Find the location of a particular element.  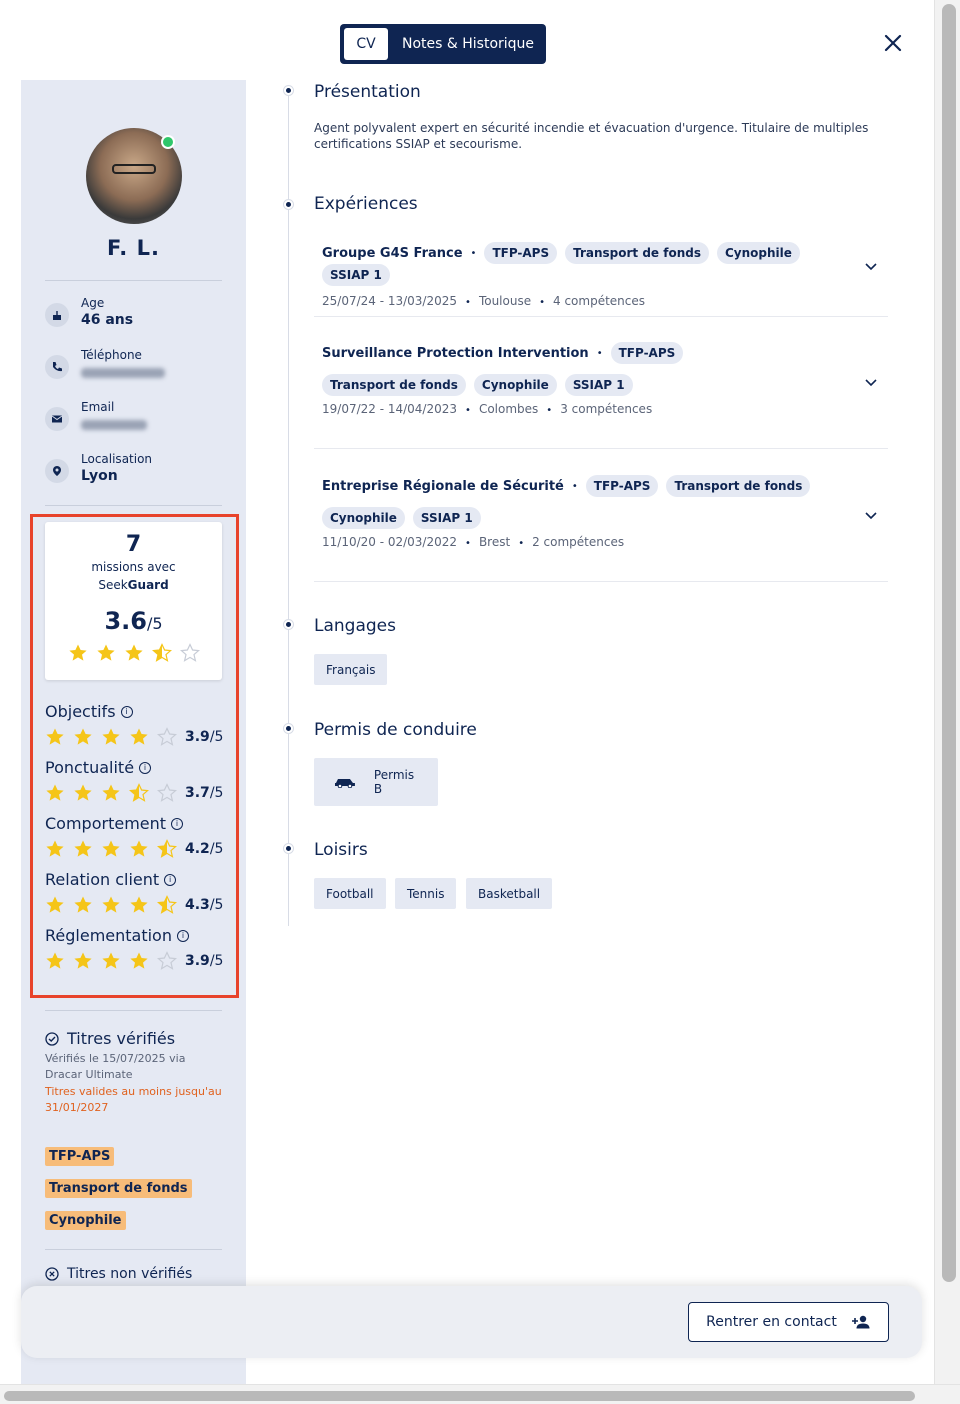

tab-cv: CV is located at coordinates (366, 44).